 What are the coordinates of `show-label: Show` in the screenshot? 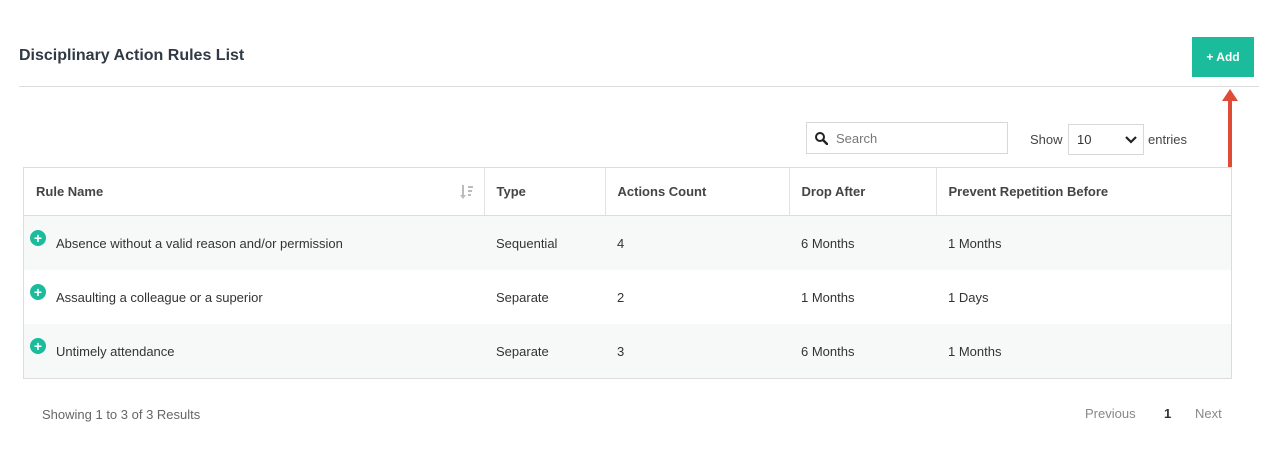 It's located at (1046, 139).